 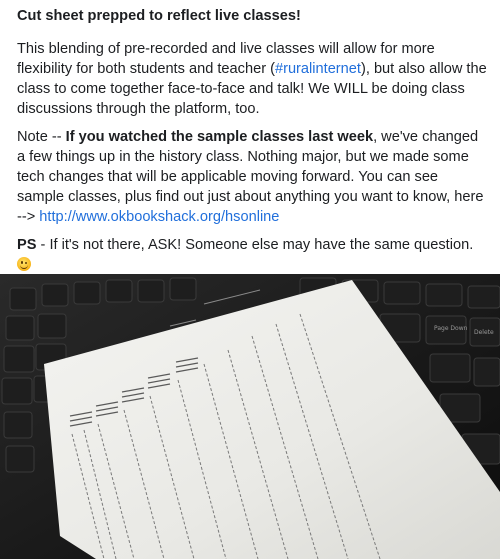 What do you see at coordinates (484, 332) in the screenshot?
I see `key-label-delete: Delete` at bounding box center [484, 332].